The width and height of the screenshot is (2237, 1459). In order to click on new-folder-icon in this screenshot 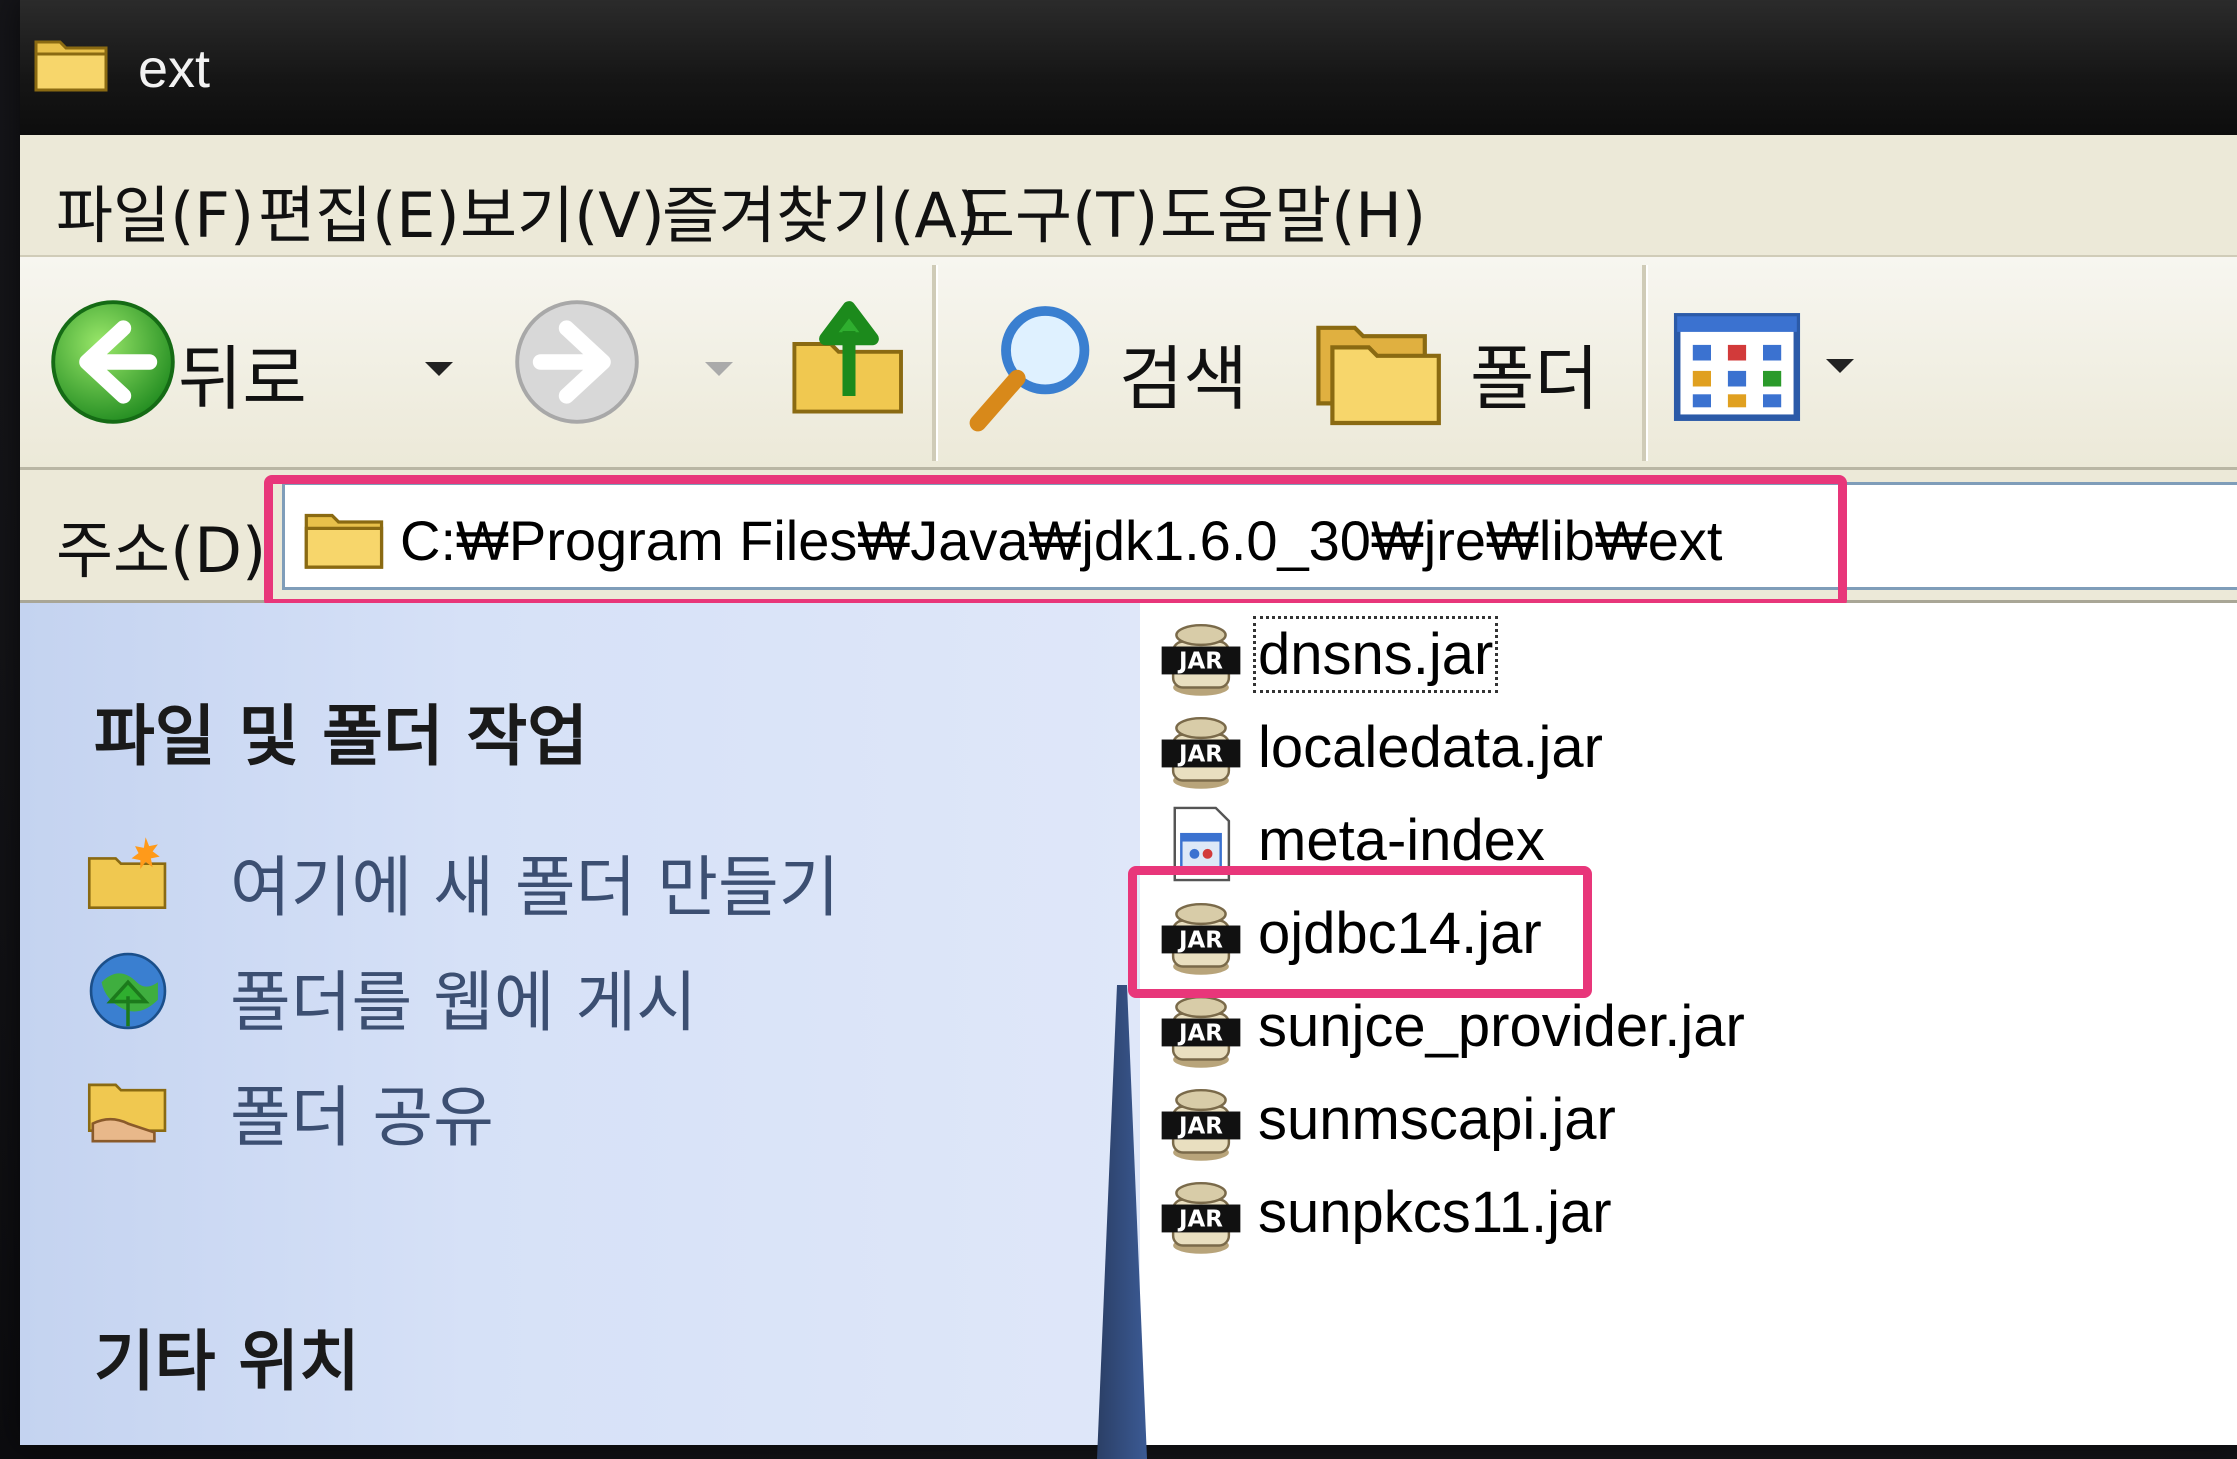, I will do `click(127, 873)`.